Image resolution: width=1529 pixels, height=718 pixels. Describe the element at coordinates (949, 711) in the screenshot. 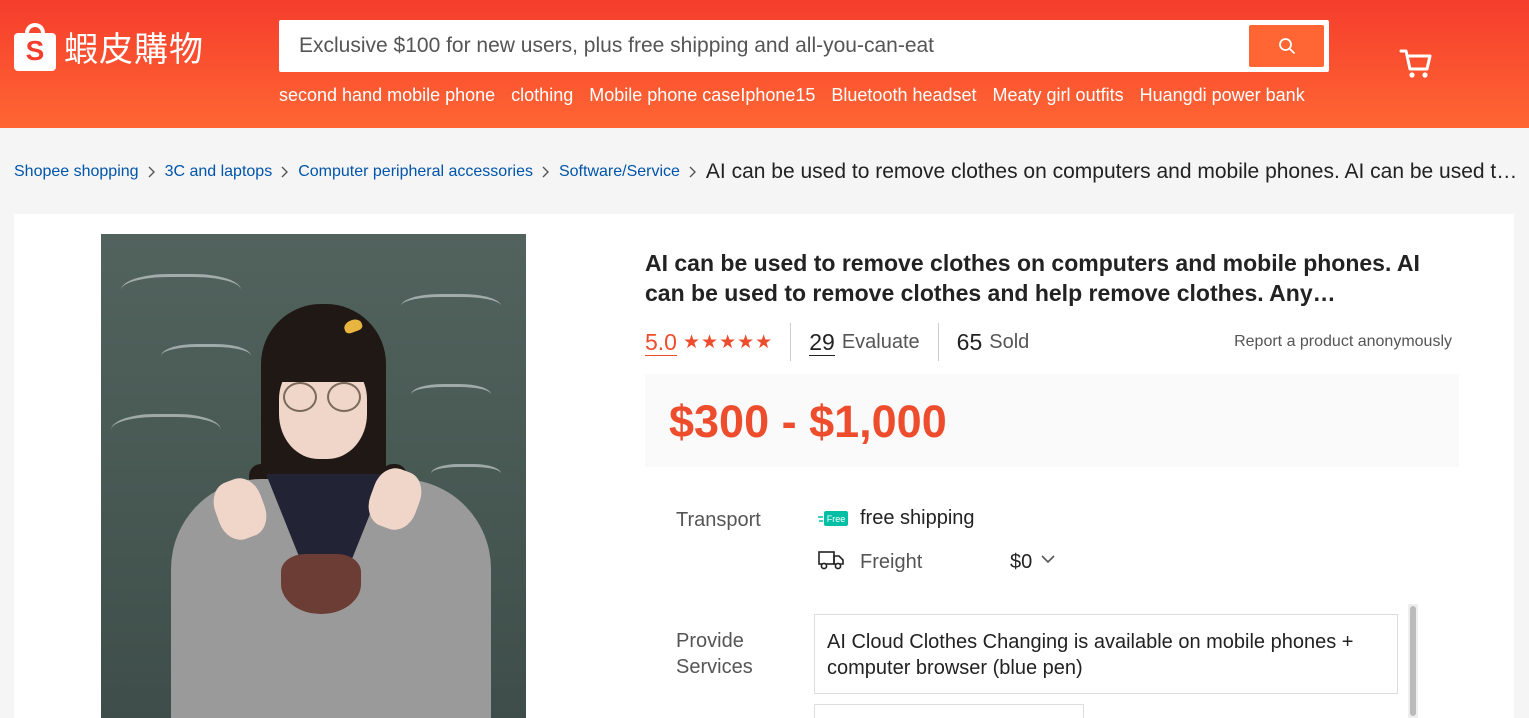

I see `service-option` at that location.